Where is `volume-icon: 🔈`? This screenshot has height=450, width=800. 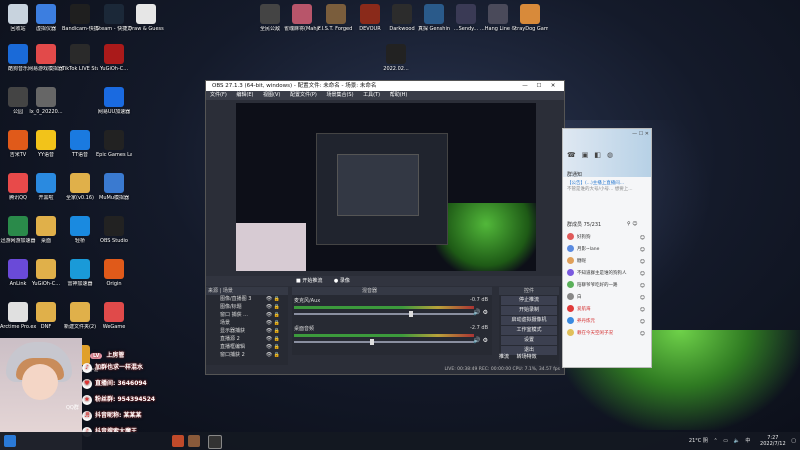
volume-icon: 🔈 is located at coordinates (737, 441).